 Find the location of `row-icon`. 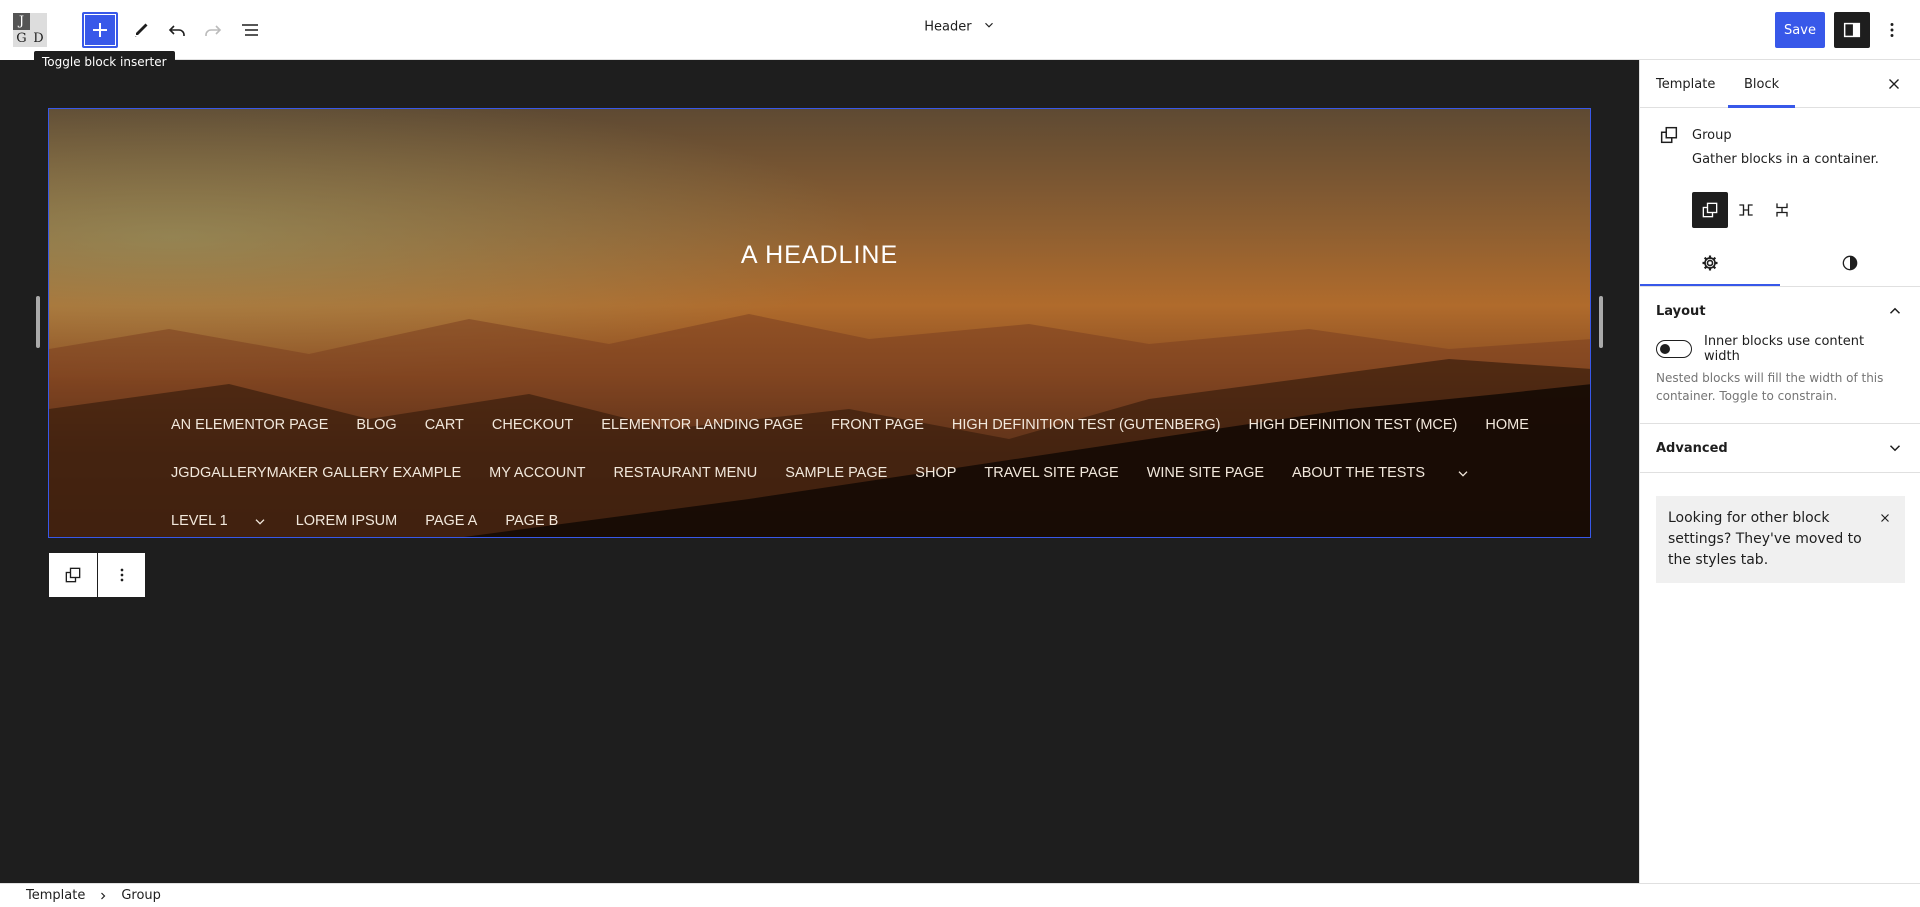

row-icon is located at coordinates (1746, 210).